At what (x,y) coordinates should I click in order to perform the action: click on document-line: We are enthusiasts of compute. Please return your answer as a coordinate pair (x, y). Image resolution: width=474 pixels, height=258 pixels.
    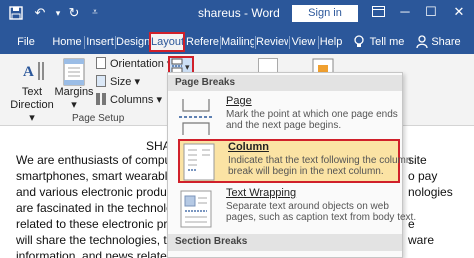
    Looking at the image, I should click on (99, 160).